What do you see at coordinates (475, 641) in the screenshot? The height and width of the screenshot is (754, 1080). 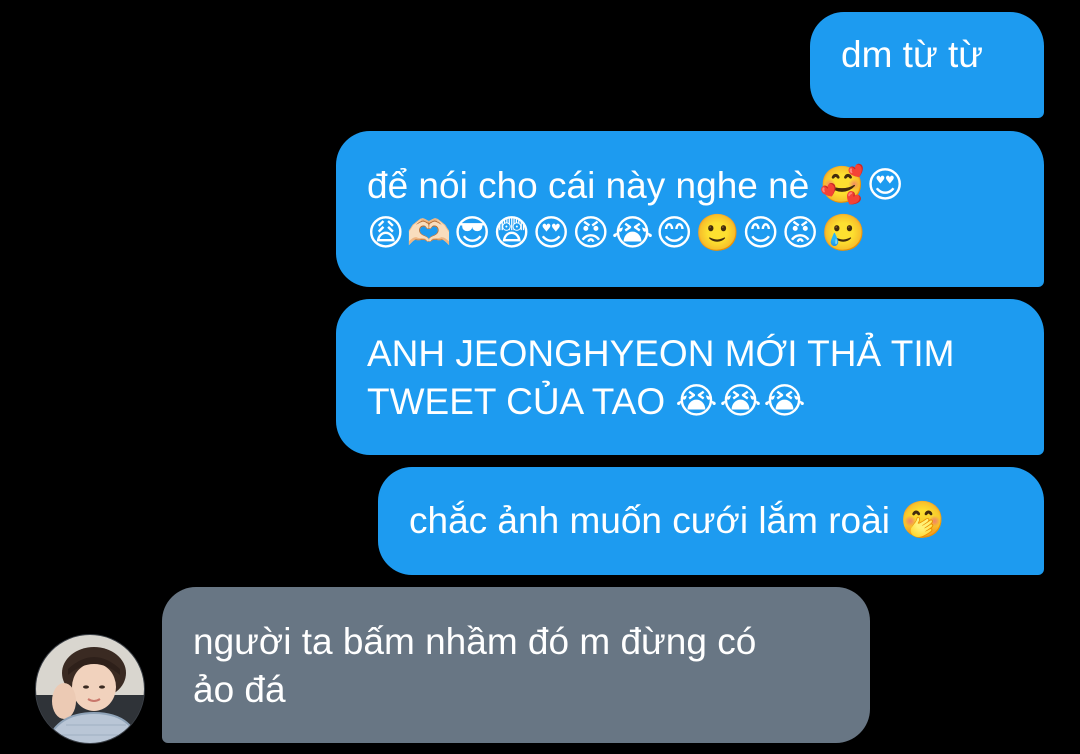 I see `message-text: người ta bấm nhầm đó m đừng có` at bounding box center [475, 641].